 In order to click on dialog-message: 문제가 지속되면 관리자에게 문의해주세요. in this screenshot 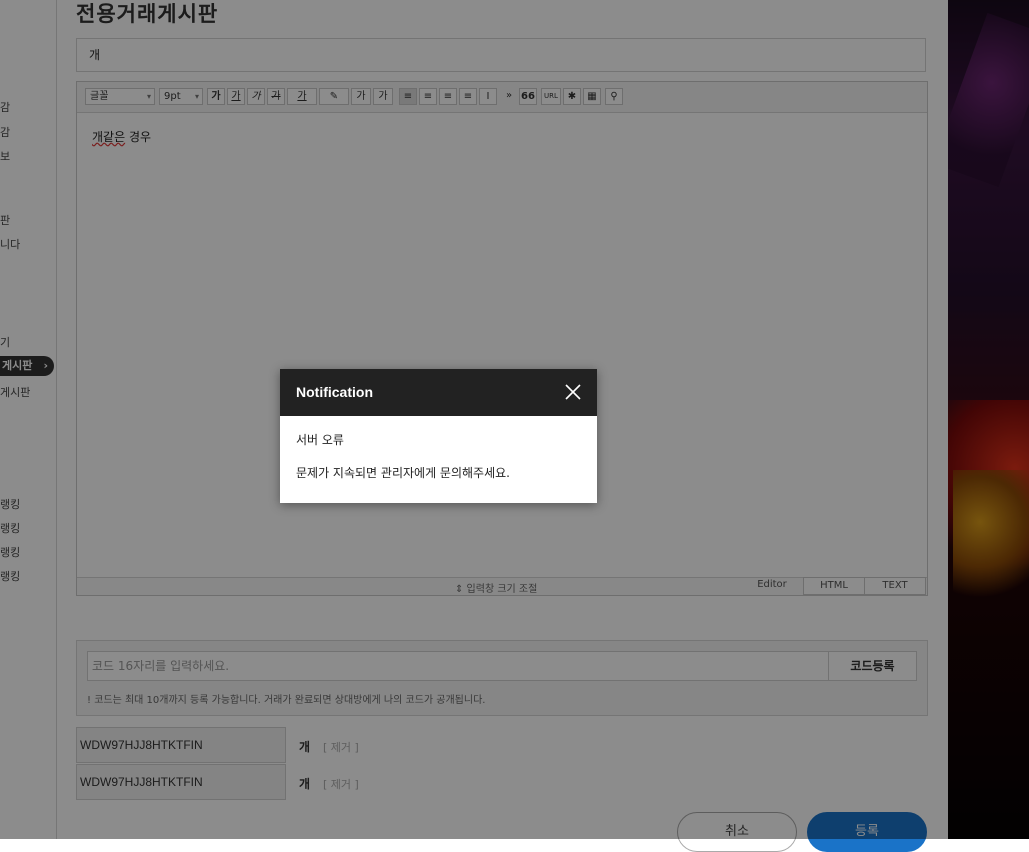, I will do `click(403, 473)`.